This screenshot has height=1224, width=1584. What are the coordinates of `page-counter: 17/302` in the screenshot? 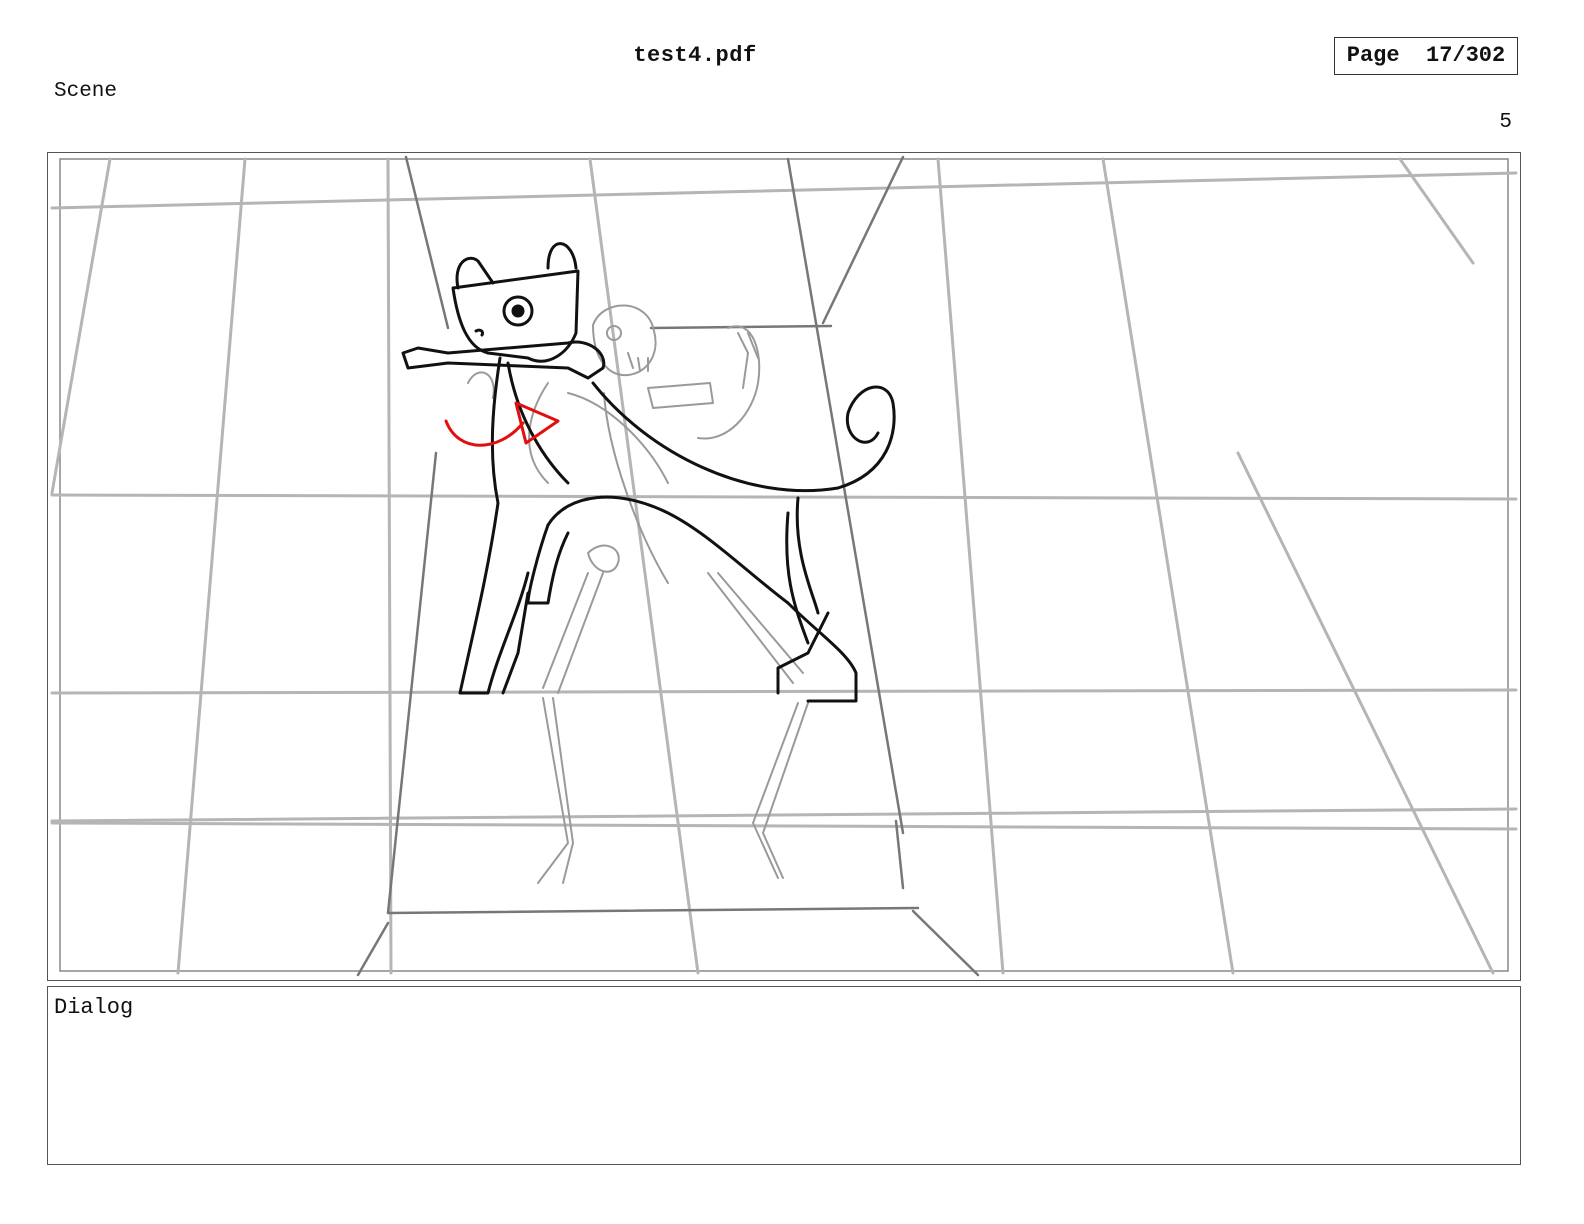 It's located at (1466, 55).